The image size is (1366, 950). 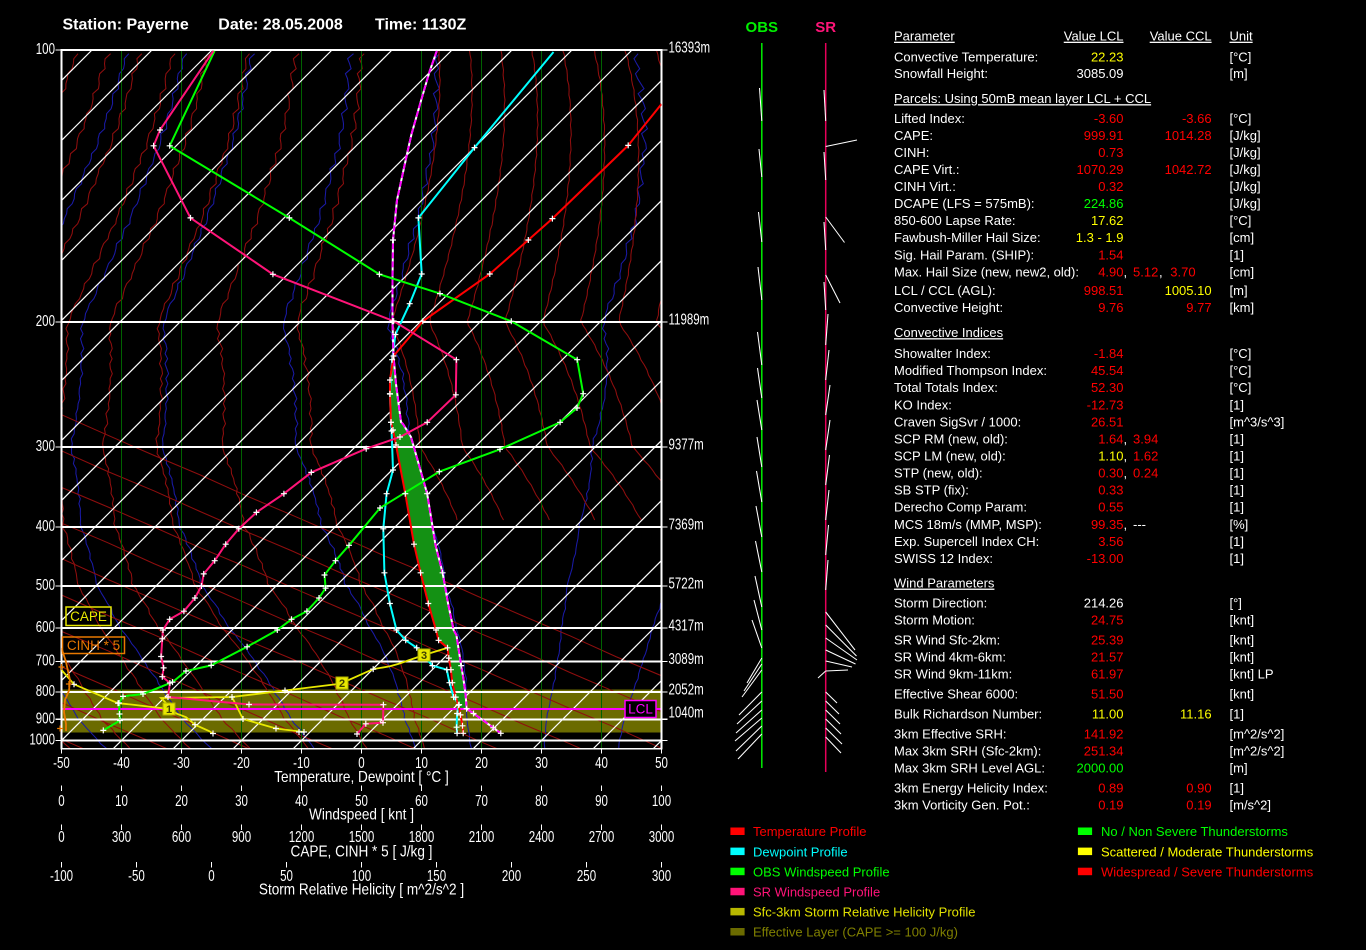 I want to click on svg-text: 40, so click(x=601, y=762).